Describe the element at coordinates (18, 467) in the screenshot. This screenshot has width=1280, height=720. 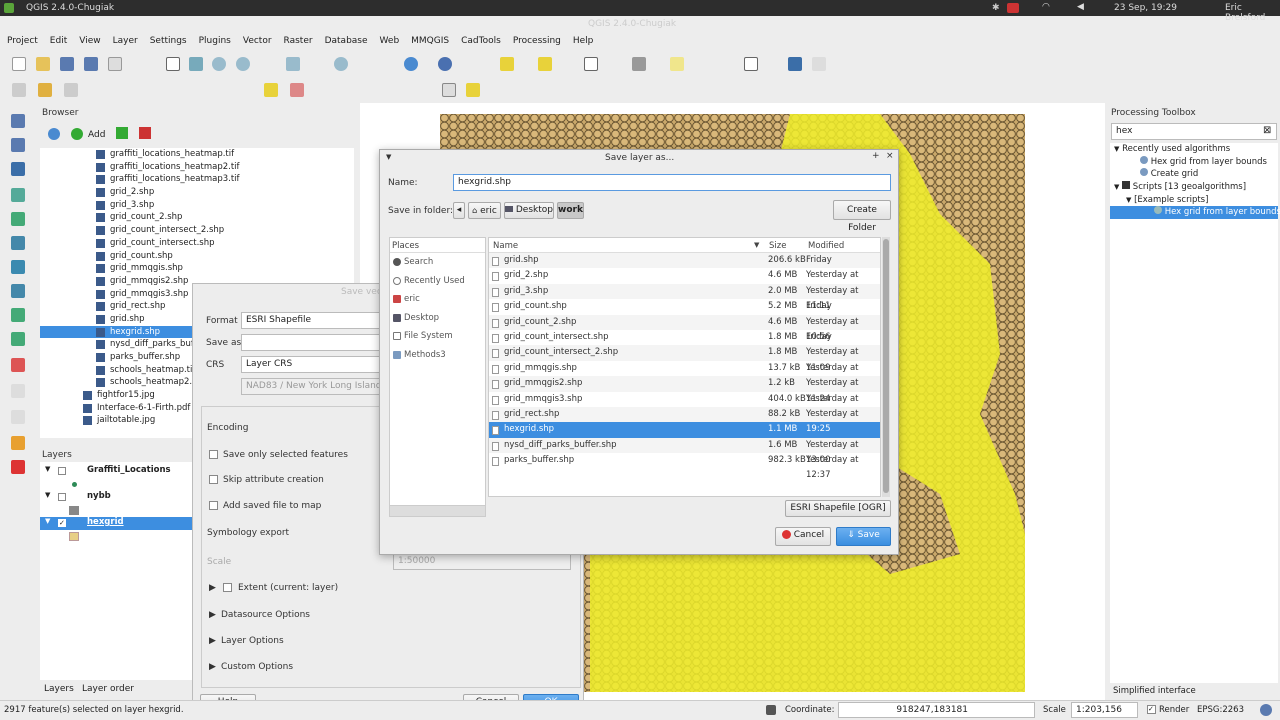
I see `p2-icon` at that location.